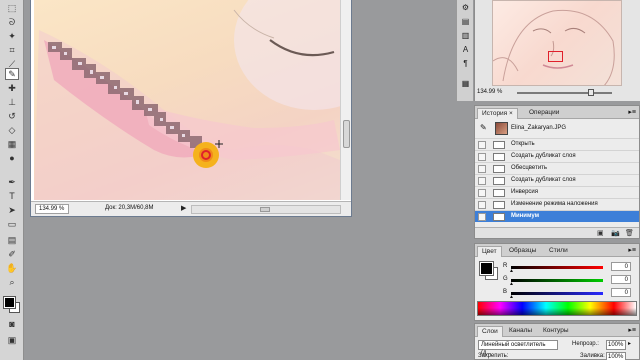 Image resolution: width=640 pixels, height=360 pixels. Describe the element at coordinates (629, 343) in the screenshot. I see `opacity-arrow-icon: ▸` at that location.